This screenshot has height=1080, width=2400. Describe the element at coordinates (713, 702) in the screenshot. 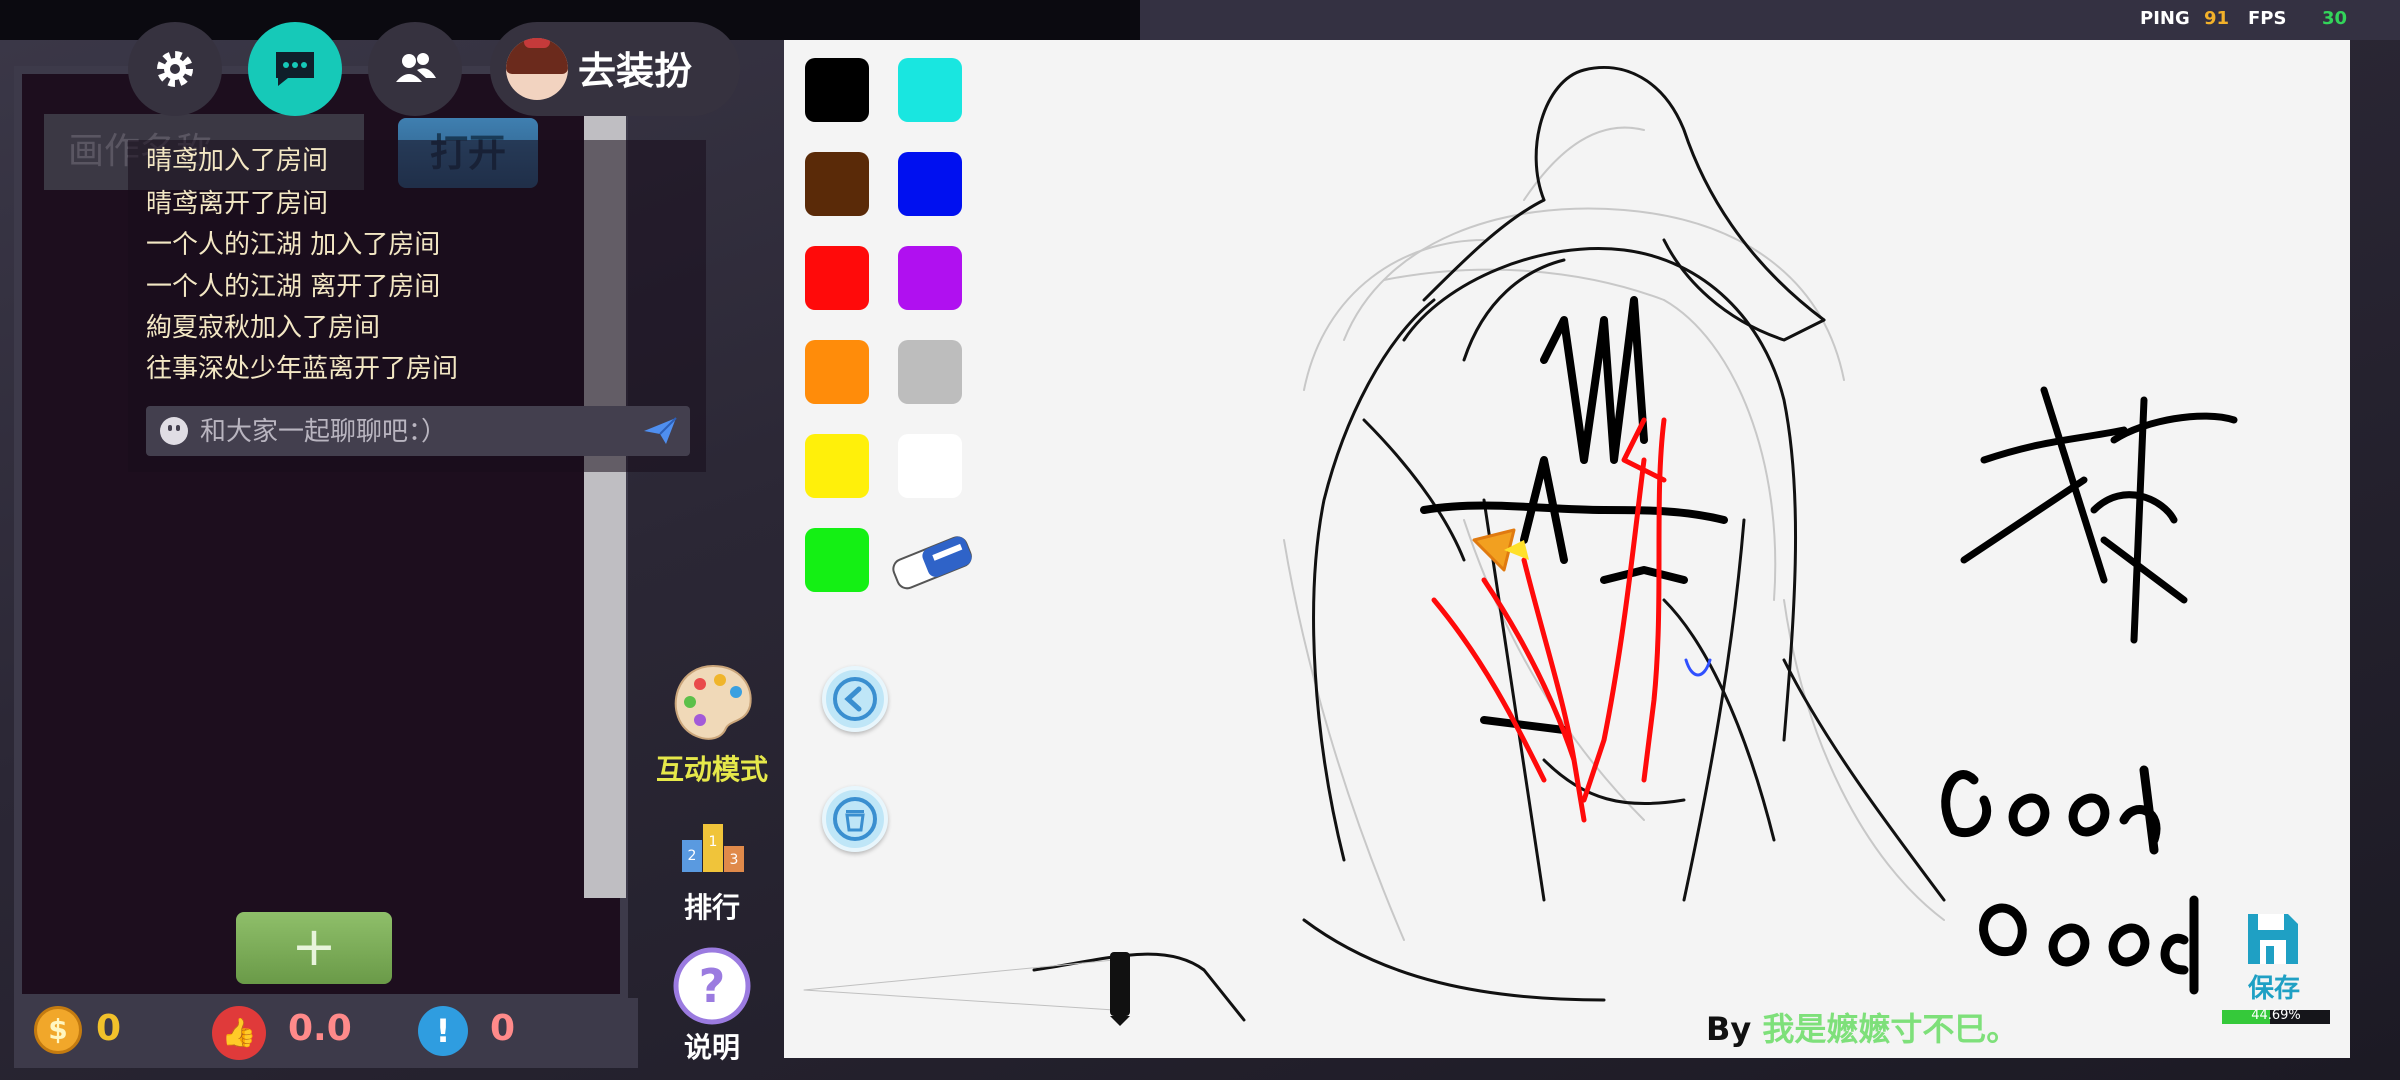

I see `palette-icon` at that location.